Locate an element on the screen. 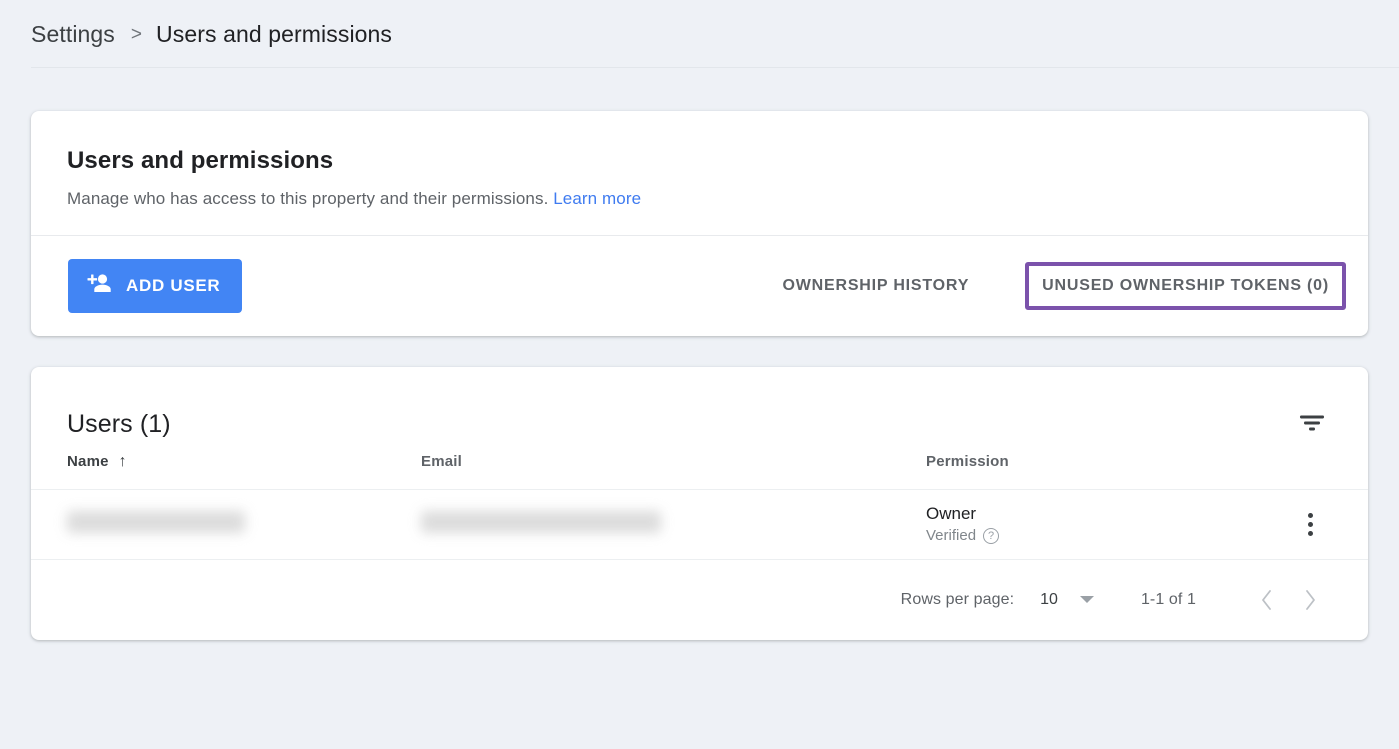 The image size is (1399, 749). permission-status: Verified ? is located at coordinates (1107, 536).